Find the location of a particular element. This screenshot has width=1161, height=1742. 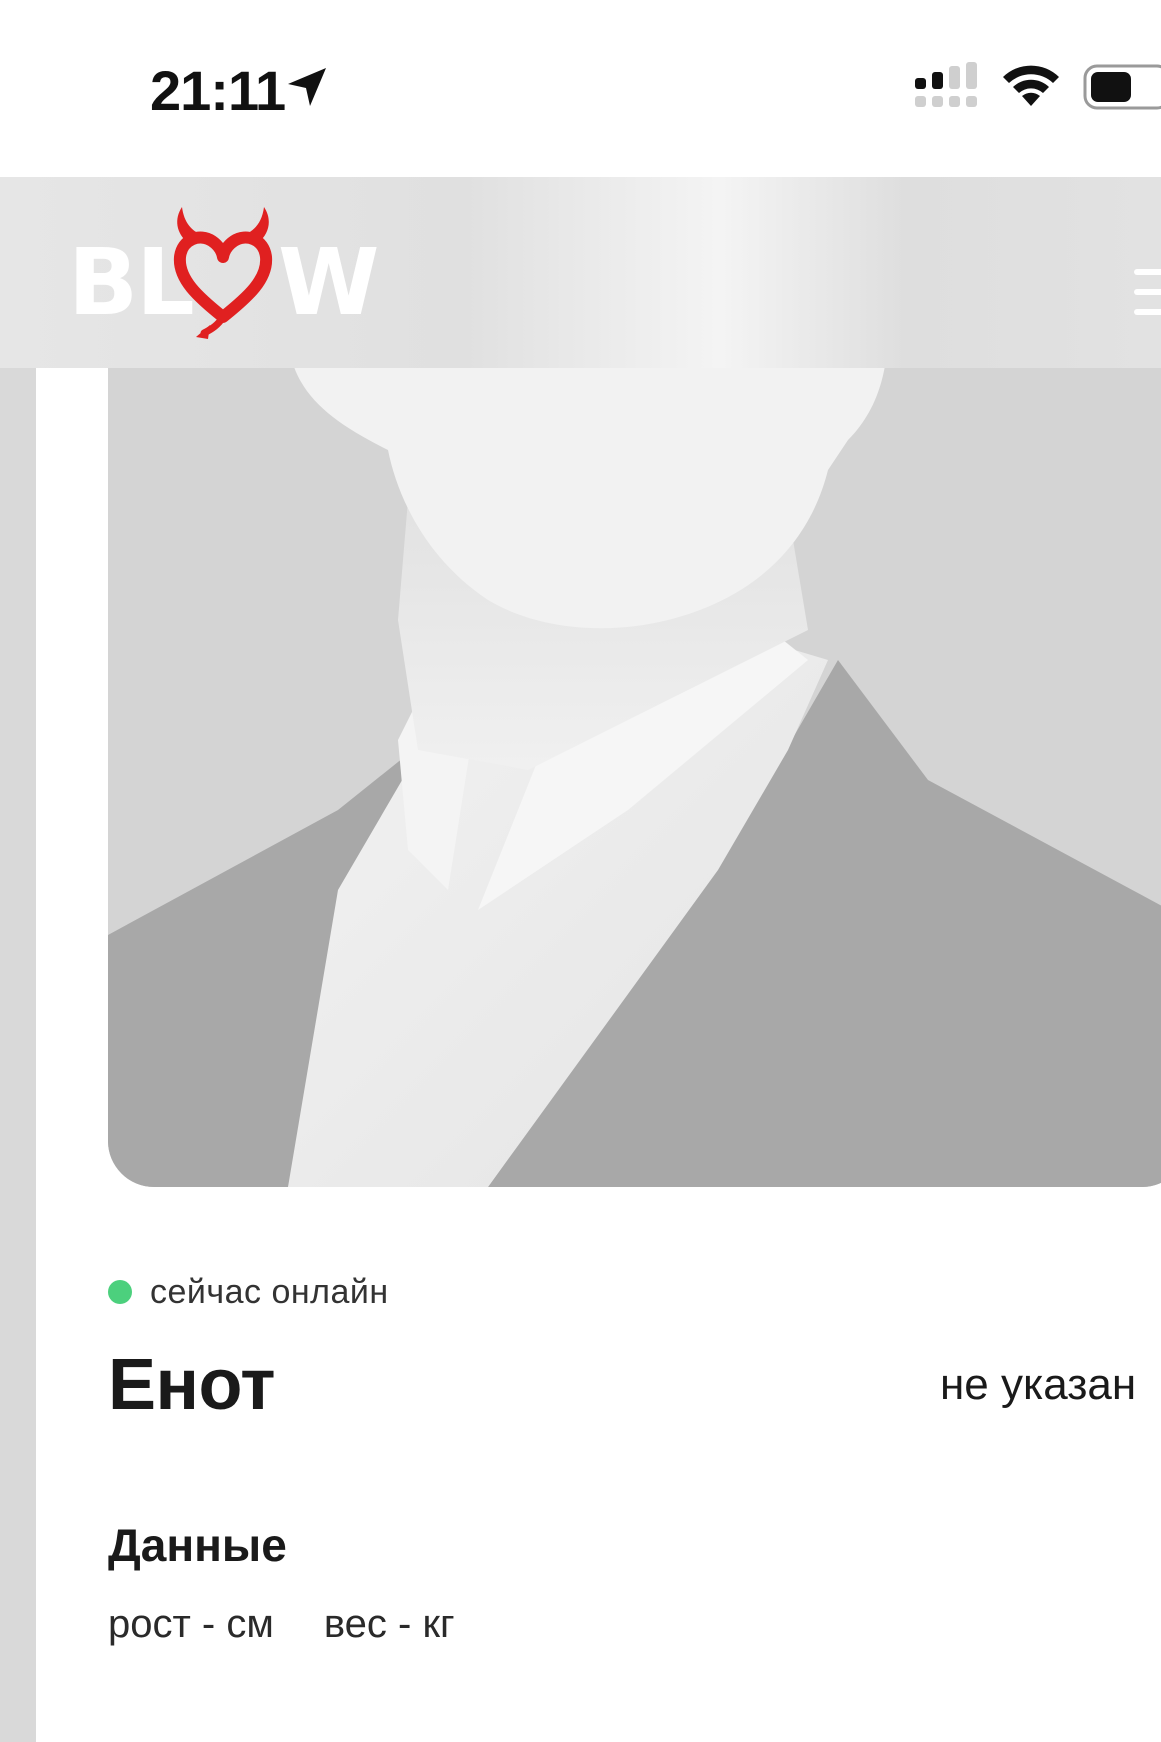

location-arrow-icon is located at coordinates (307, 87).